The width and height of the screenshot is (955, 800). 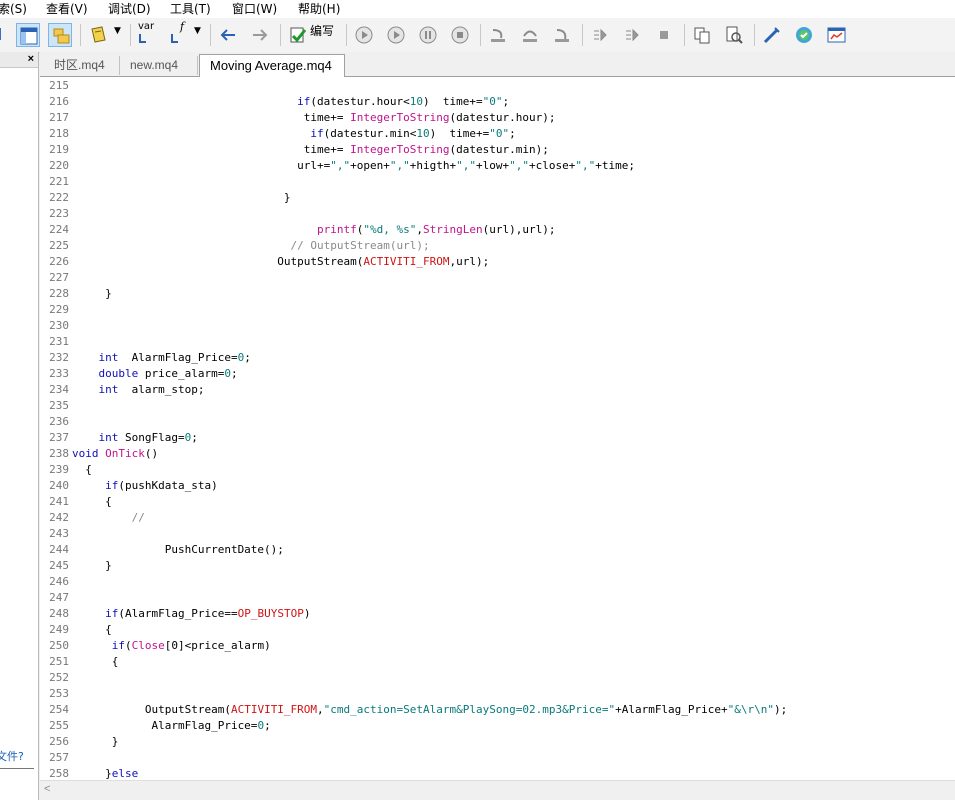 What do you see at coordinates (117, 31) in the screenshot?
I see `dropdown-arrow-icon: ▼` at bounding box center [117, 31].